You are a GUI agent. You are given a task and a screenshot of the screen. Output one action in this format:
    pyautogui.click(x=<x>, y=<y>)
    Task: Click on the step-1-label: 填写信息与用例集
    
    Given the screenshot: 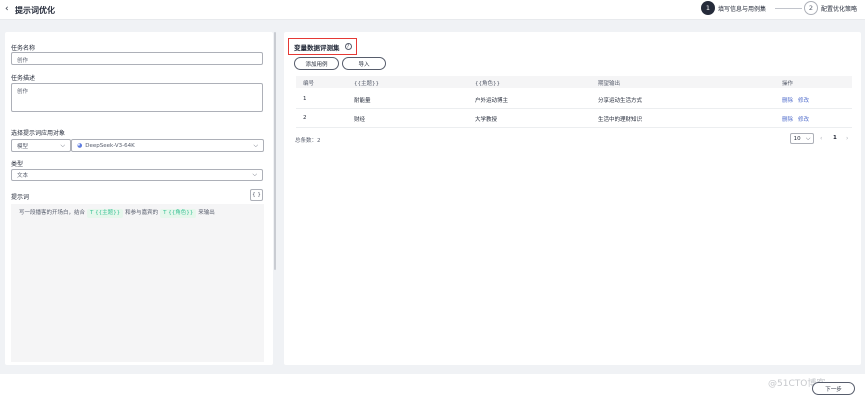 What is the action you would take?
    pyautogui.click(x=742, y=9)
    